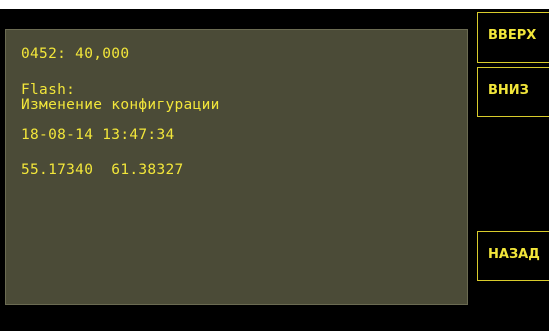 Image resolution: width=549 pixels, height=331 pixels. What do you see at coordinates (98, 135) in the screenshot?
I see `event-timestamp: 18-08-14 13:47:34` at bounding box center [98, 135].